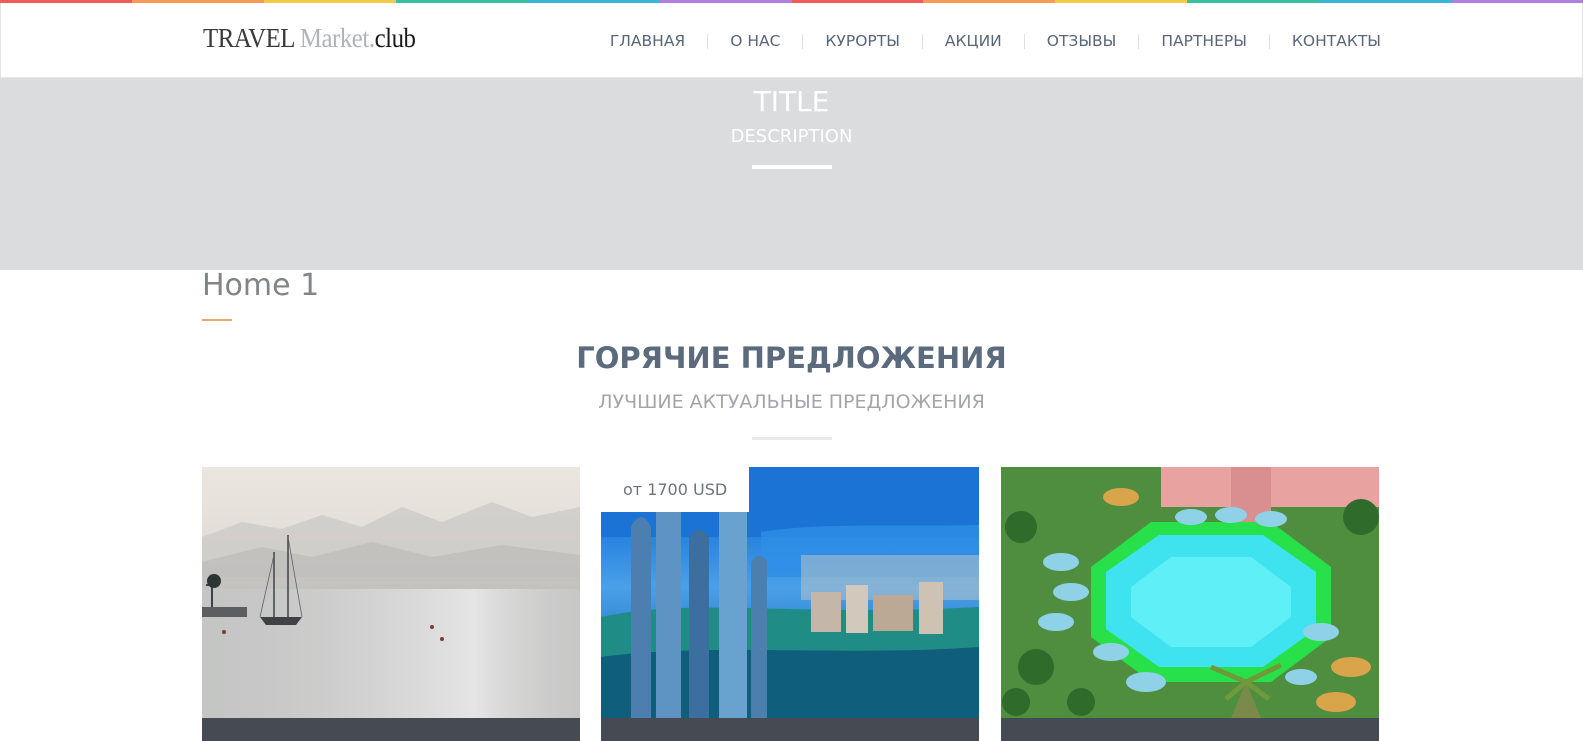 Image resolution: width=1583 pixels, height=741 pixels. Describe the element at coordinates (792, 438) in the screenshot. I see `section-divider` at that location.